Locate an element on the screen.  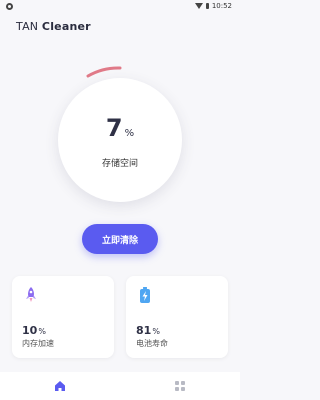
storage-circle: 7% 存储空间 is located at coordinates (120, 140).